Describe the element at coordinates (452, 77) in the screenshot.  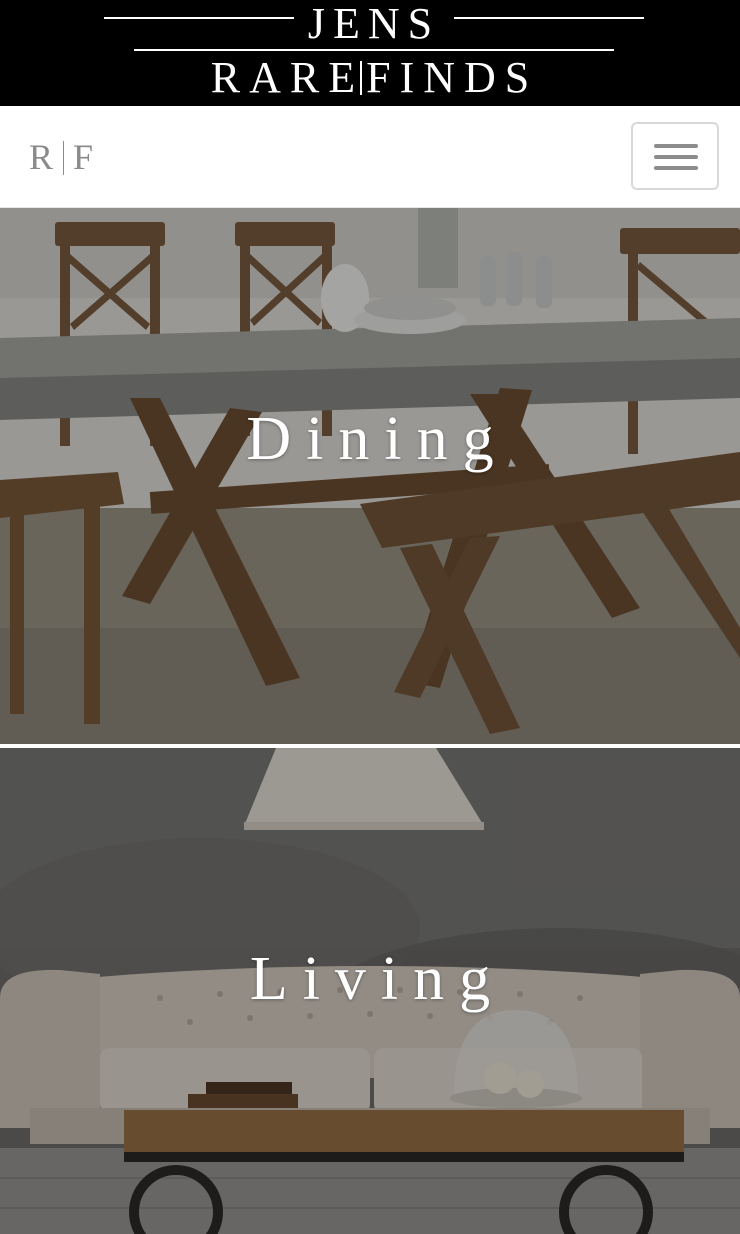
I see `brand-finds: FINDS` at that location.